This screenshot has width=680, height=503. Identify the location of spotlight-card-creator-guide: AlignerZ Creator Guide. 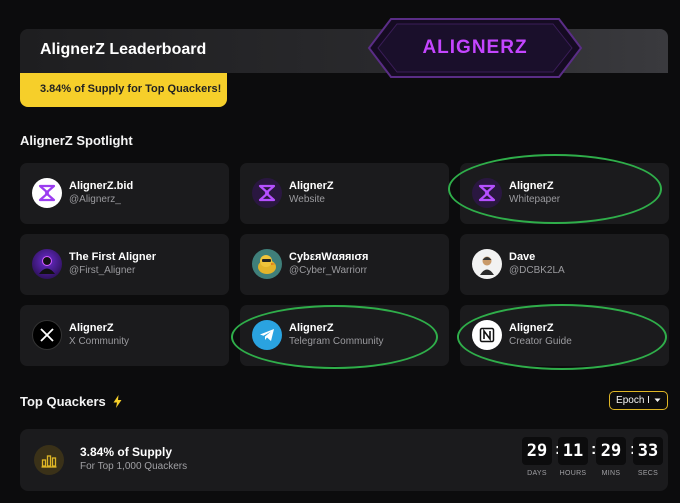
(564, 335).